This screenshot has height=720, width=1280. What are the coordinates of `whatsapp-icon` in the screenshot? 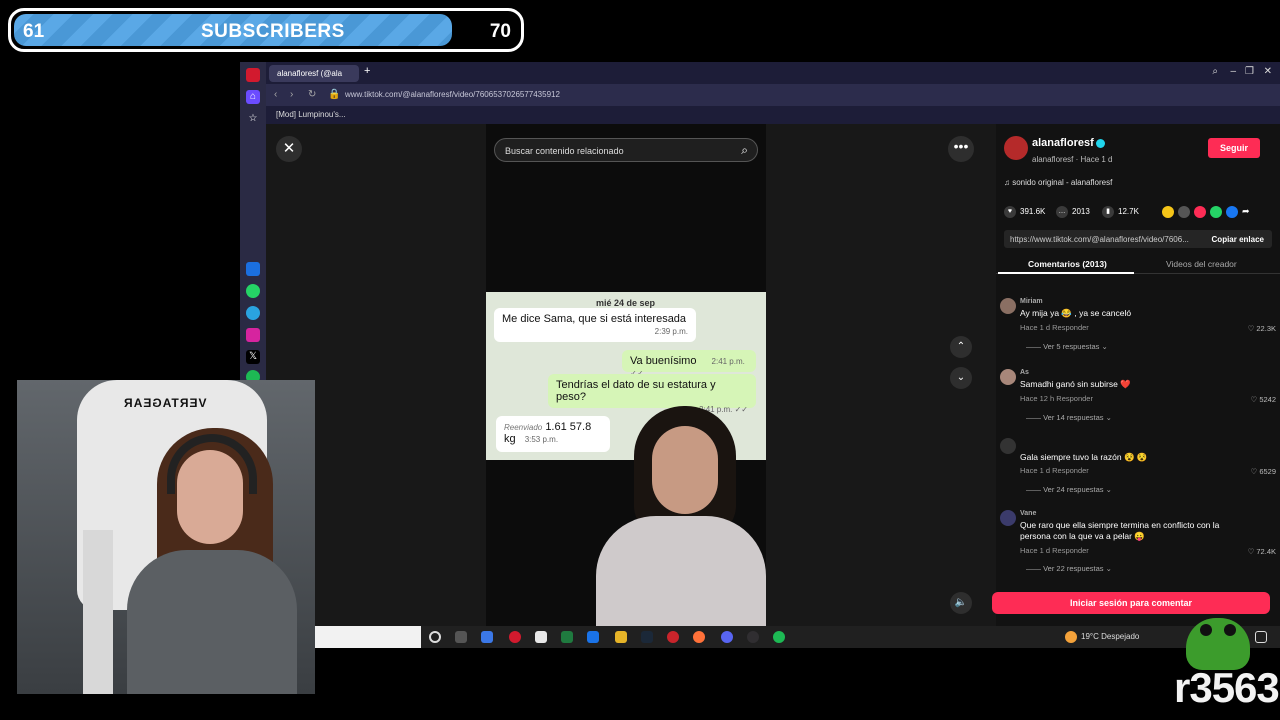 It's located at (253, 291).